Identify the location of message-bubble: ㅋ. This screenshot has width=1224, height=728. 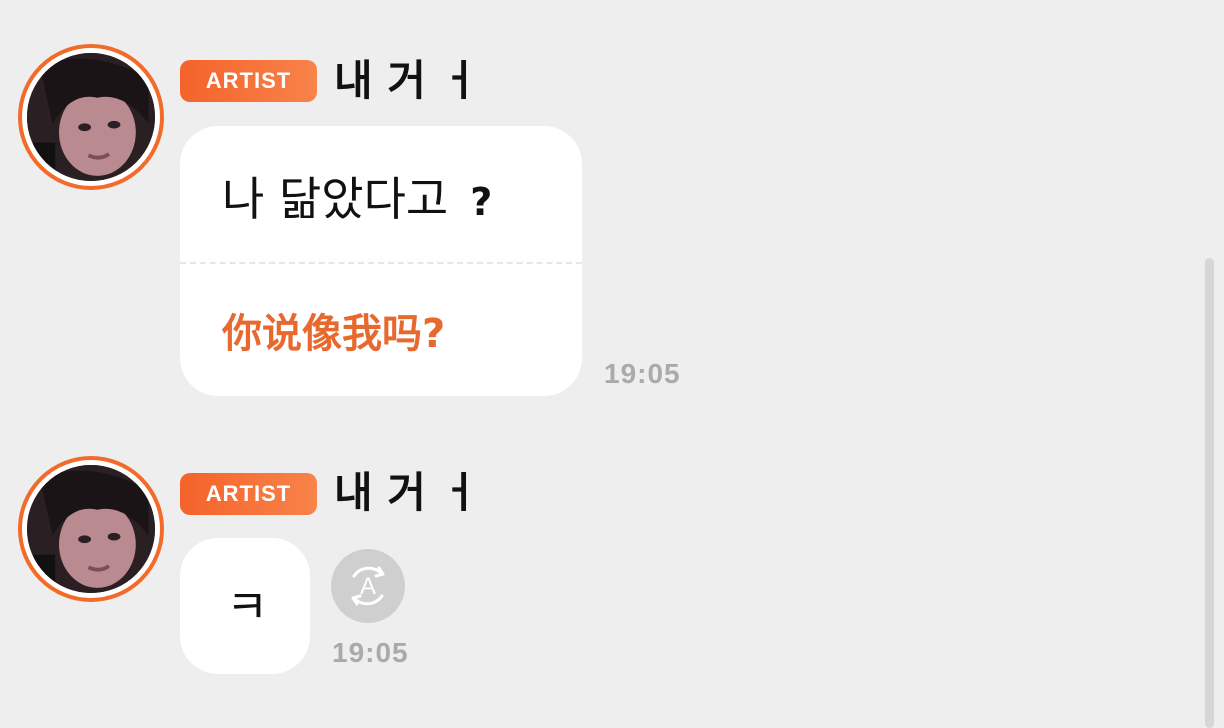
(245, 606).